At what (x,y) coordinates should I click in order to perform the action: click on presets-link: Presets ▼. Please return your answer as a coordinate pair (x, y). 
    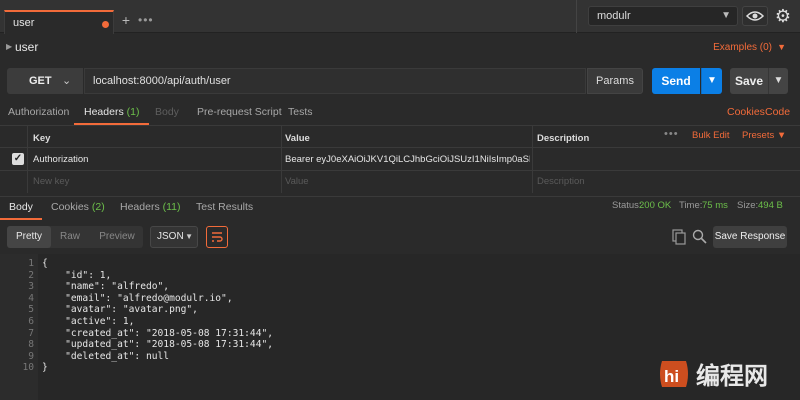
    Looking at the image, I should click on (764, 135).